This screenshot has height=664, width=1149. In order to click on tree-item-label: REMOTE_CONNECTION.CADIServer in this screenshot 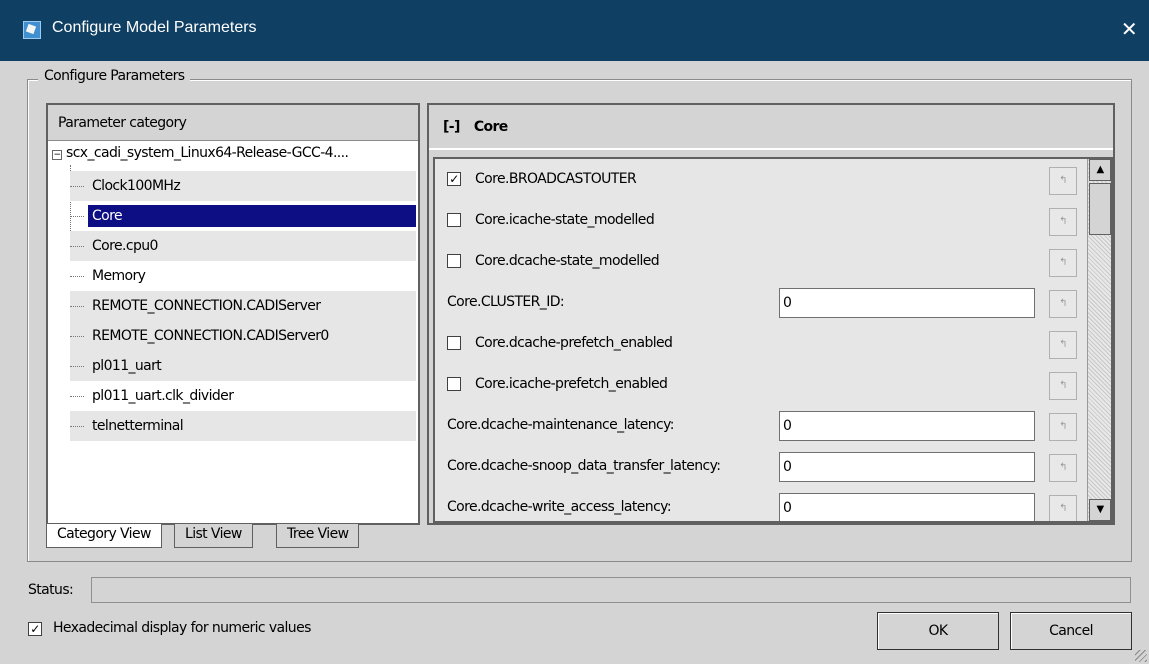, I will do `click(206, 306)`.